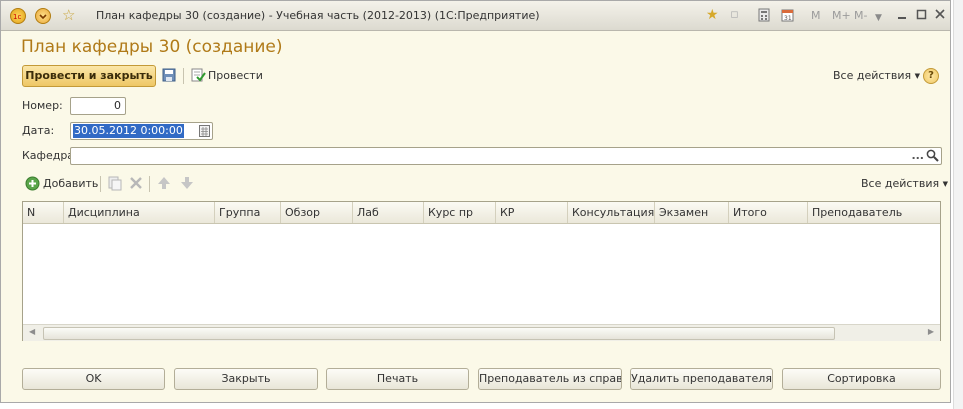  Describe the element at coordinates (767, 212) in the screenshot. I see `column-header-total: Итого` at that location.